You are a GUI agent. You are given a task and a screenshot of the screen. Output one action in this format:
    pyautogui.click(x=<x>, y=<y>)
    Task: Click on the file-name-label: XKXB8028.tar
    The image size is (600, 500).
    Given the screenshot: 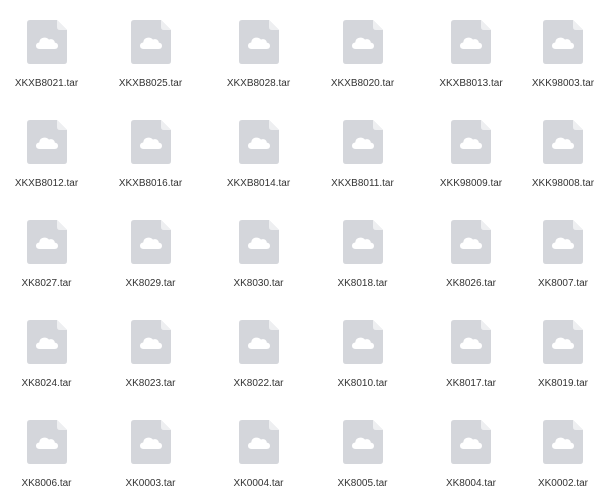 What is the action you would take?
    pyautogui.click(x=258, y=83)
    